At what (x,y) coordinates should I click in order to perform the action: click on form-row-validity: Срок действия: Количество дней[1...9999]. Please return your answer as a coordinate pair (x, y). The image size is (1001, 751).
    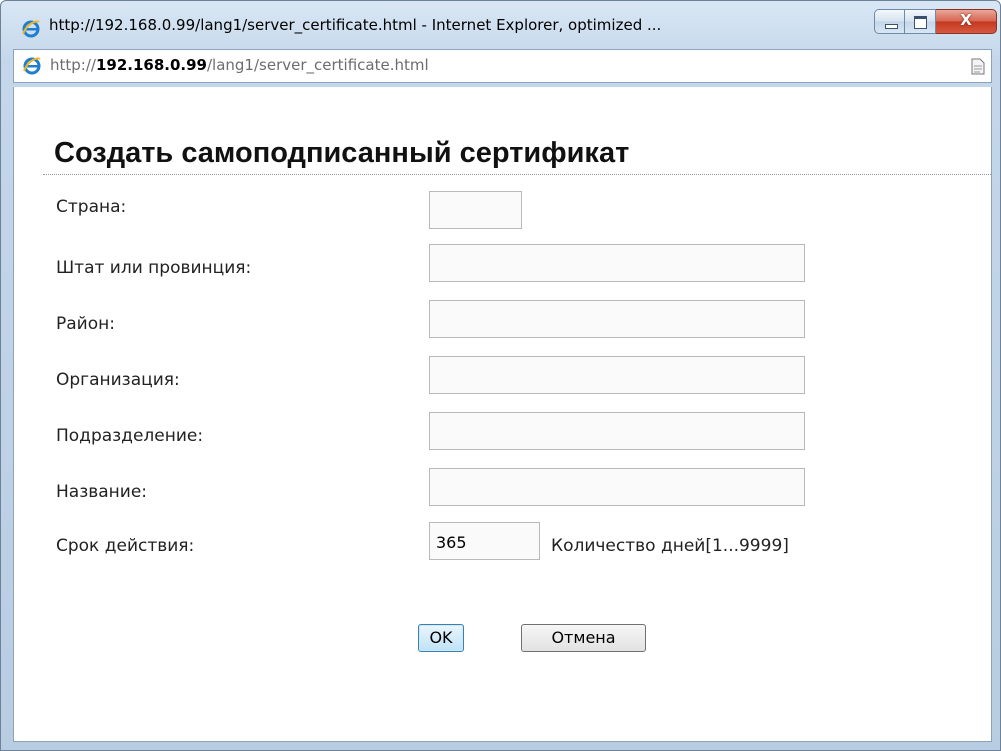
    Looking at the image, I should click on (502, 542).